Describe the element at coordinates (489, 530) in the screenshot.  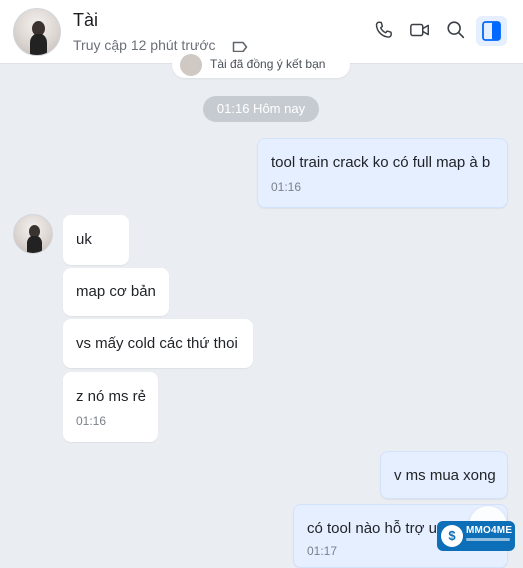
I see `watermark-text: MMO4ME` at that location.